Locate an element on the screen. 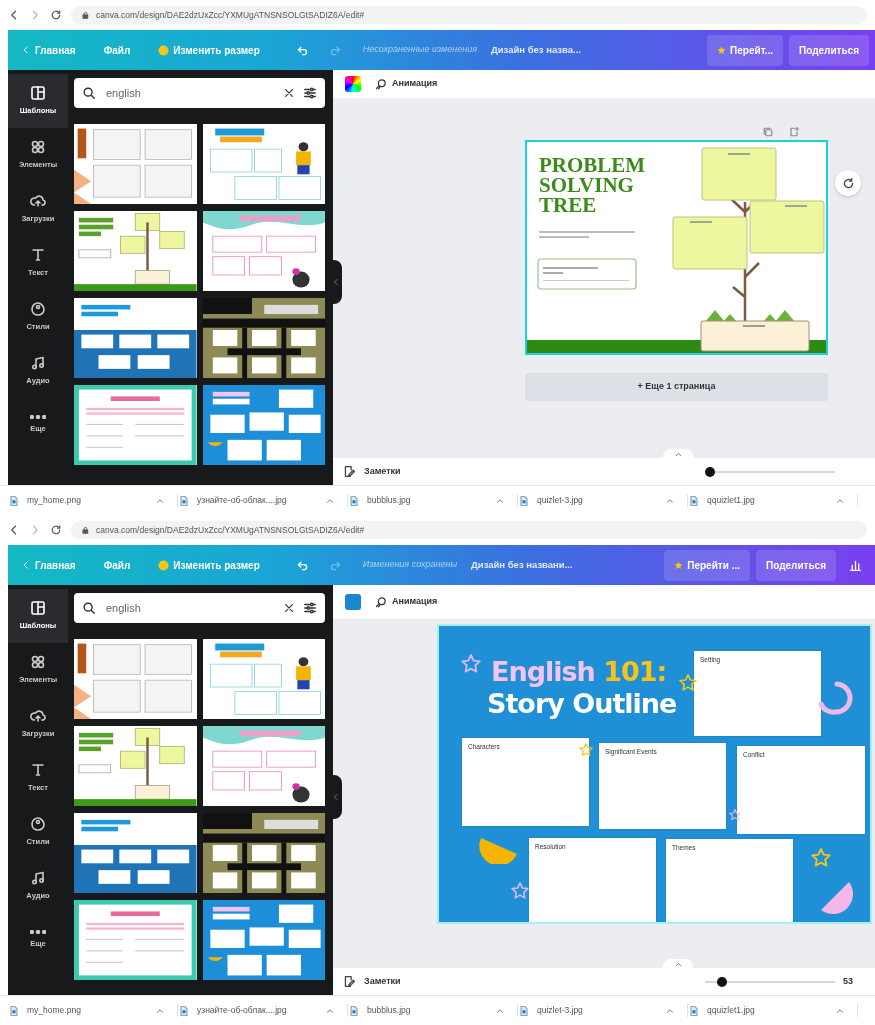 This screenshot has width=875, height=1025. zoom-reading: 53 is located at coordinates (848, 981).